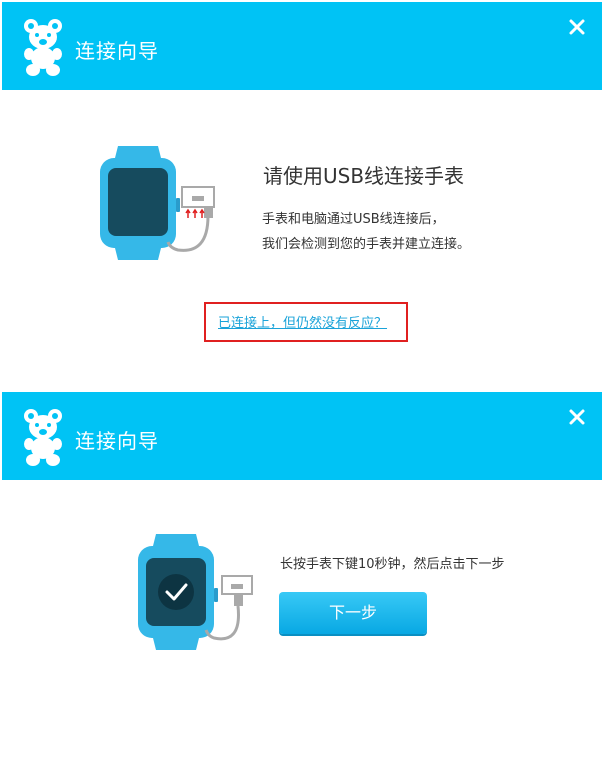  What do you see at coordinates (364, 176) in the screenshot?
I see `usb-connect-headline: 请使用USB线连接手表` at bounding box center [364, 176].